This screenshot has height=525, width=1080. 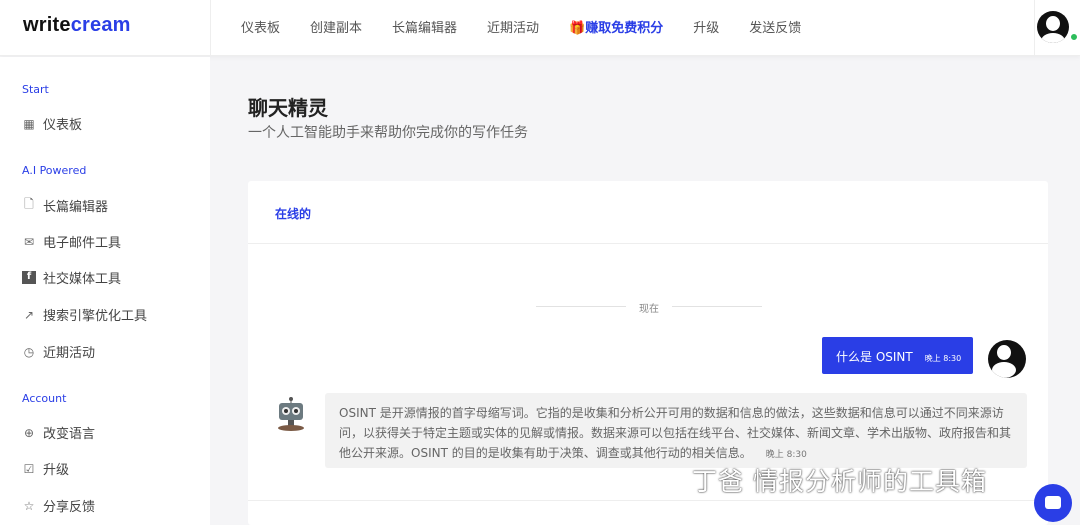 I want to click on online-dot, so click(x=1074, y=37).